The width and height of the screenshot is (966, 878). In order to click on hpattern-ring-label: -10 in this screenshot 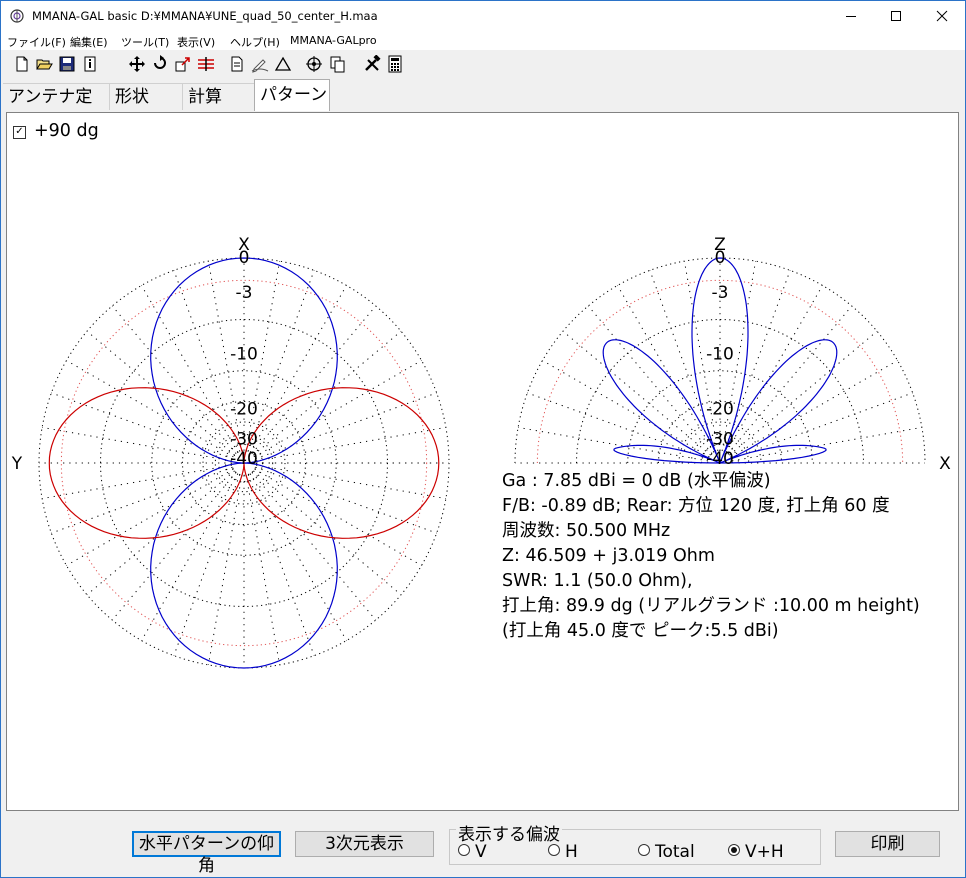, I will do `click(244, 354)`.